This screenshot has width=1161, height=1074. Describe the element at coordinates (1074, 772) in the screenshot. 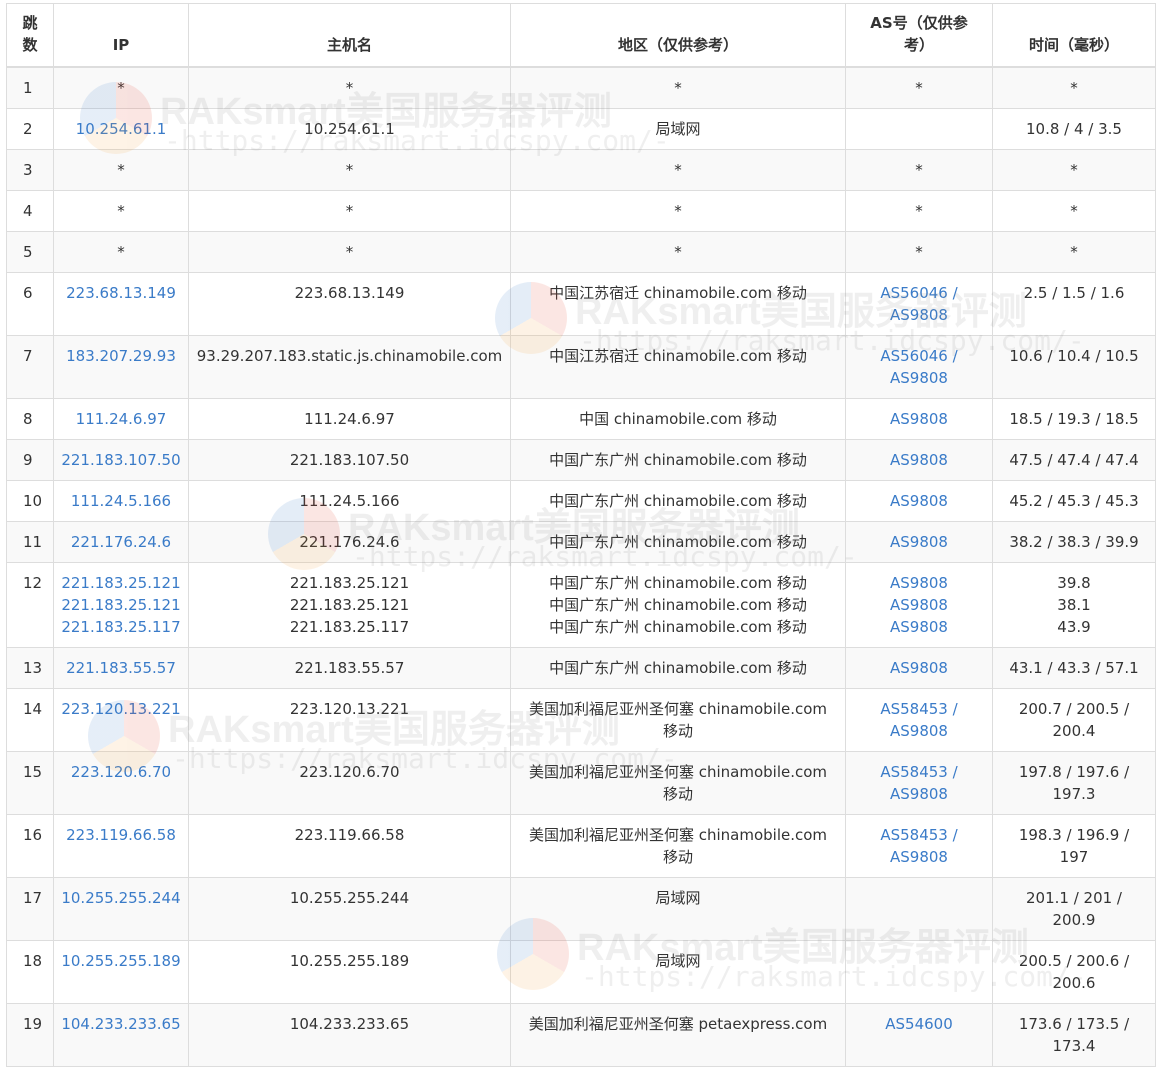

I see `latency-ms-line: 197.8 / 197.6 /` at that location.